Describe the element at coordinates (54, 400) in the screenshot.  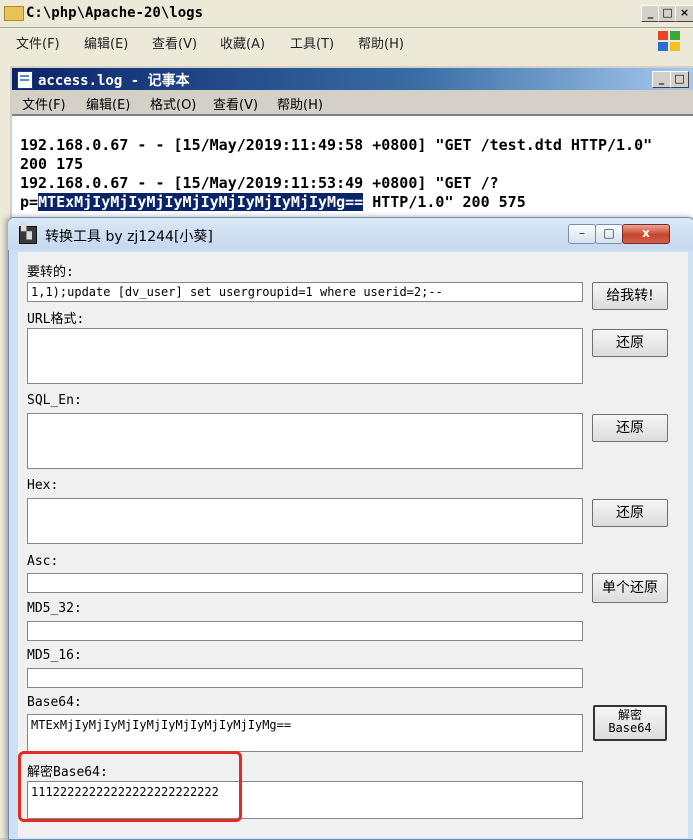
I see `sql-label: SQL_En:` at that location.